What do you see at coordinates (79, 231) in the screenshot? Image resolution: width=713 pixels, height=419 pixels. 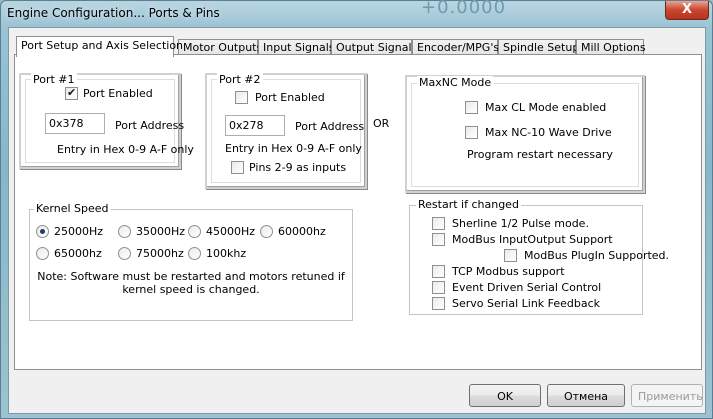 I see `kernel-25000-label: 25000Hz` at bounding box center [79, 231].